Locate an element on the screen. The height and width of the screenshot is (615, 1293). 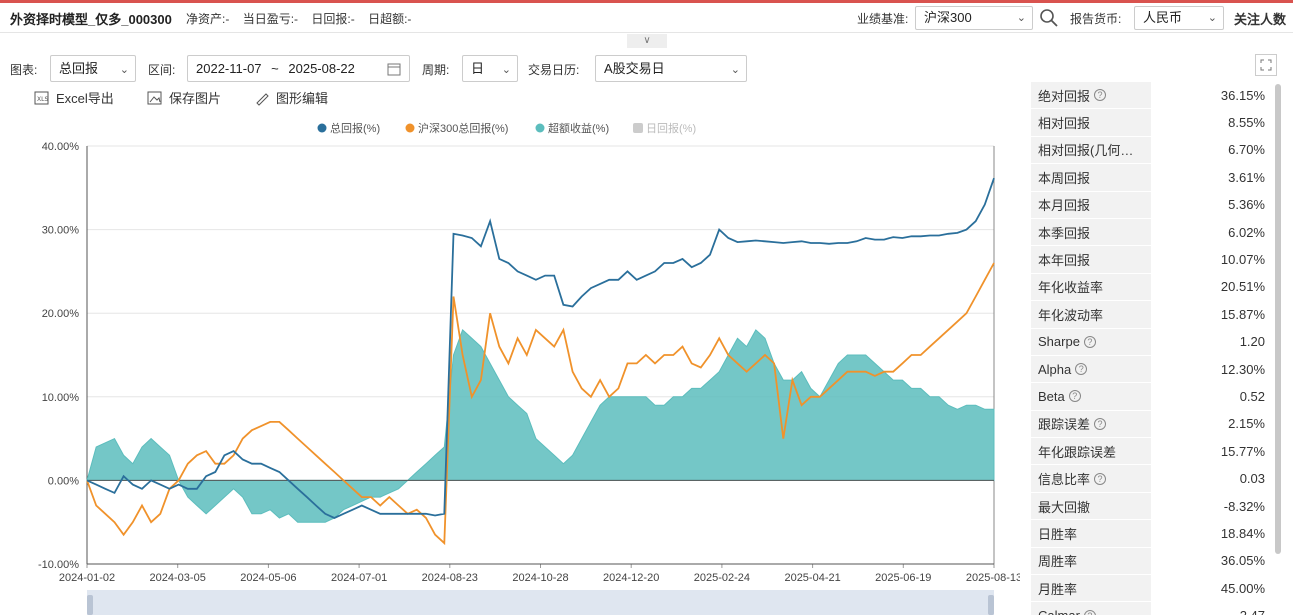
metric-value: 45.00% is located at coordinates (1242, 588).